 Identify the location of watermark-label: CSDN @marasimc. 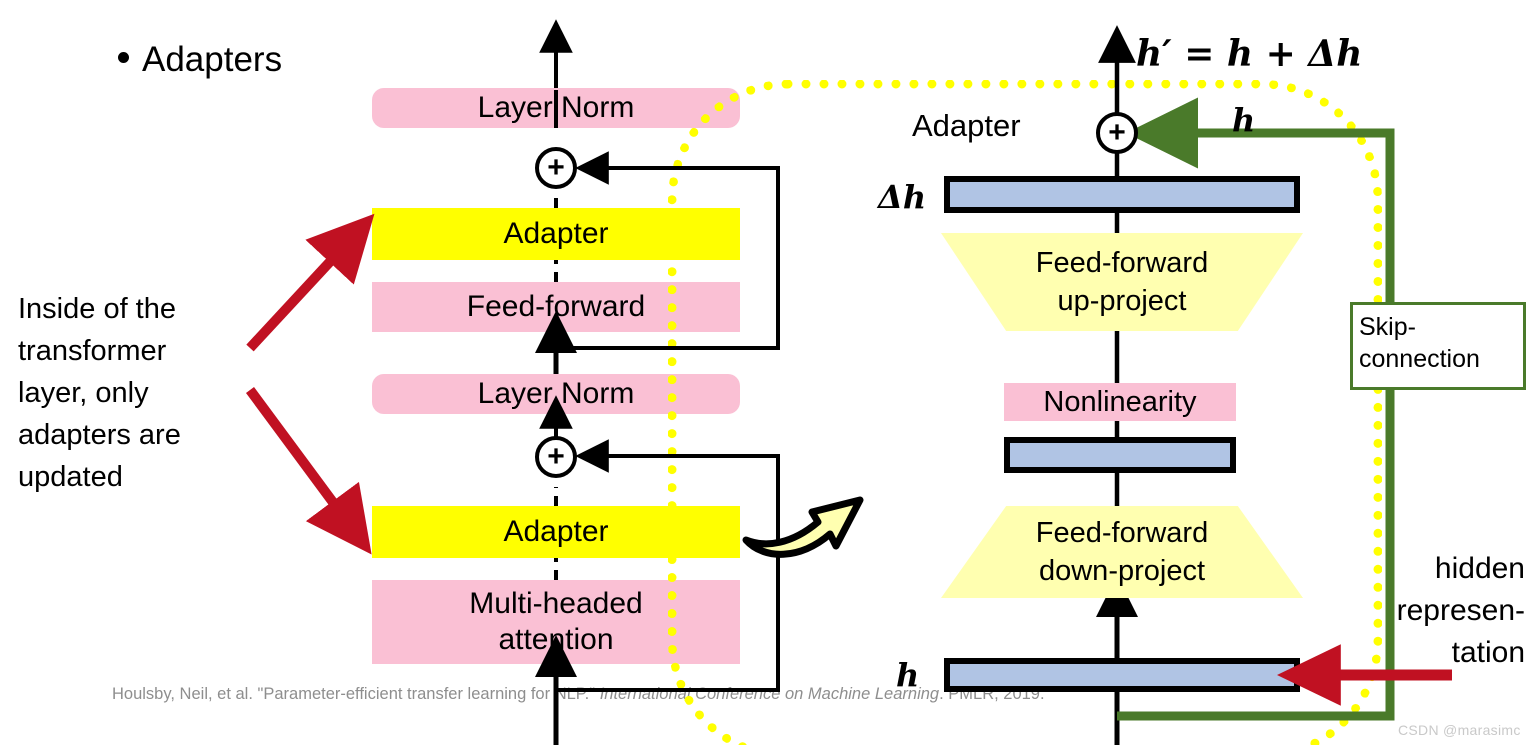
(1459, 730).